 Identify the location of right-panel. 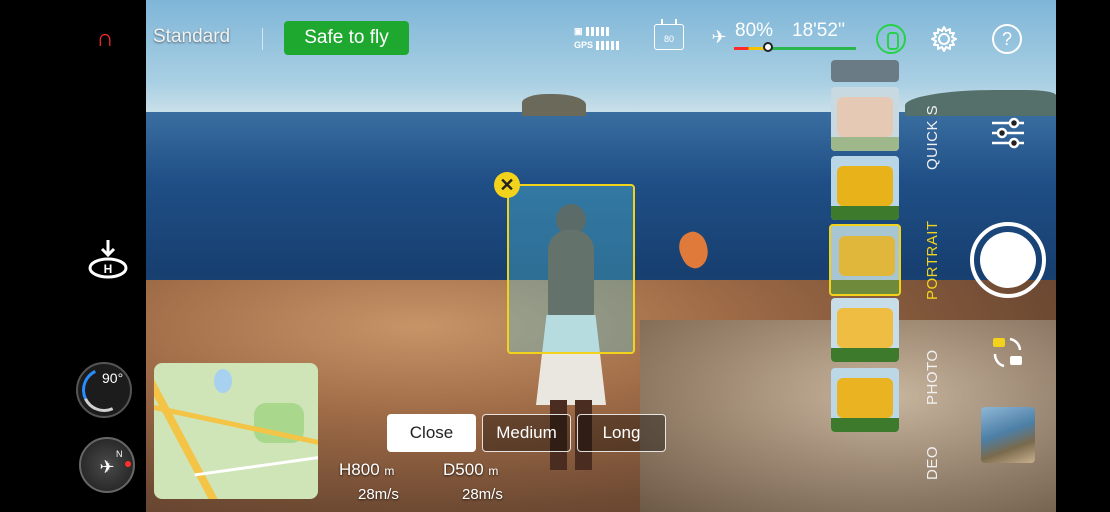
(1083, 256).